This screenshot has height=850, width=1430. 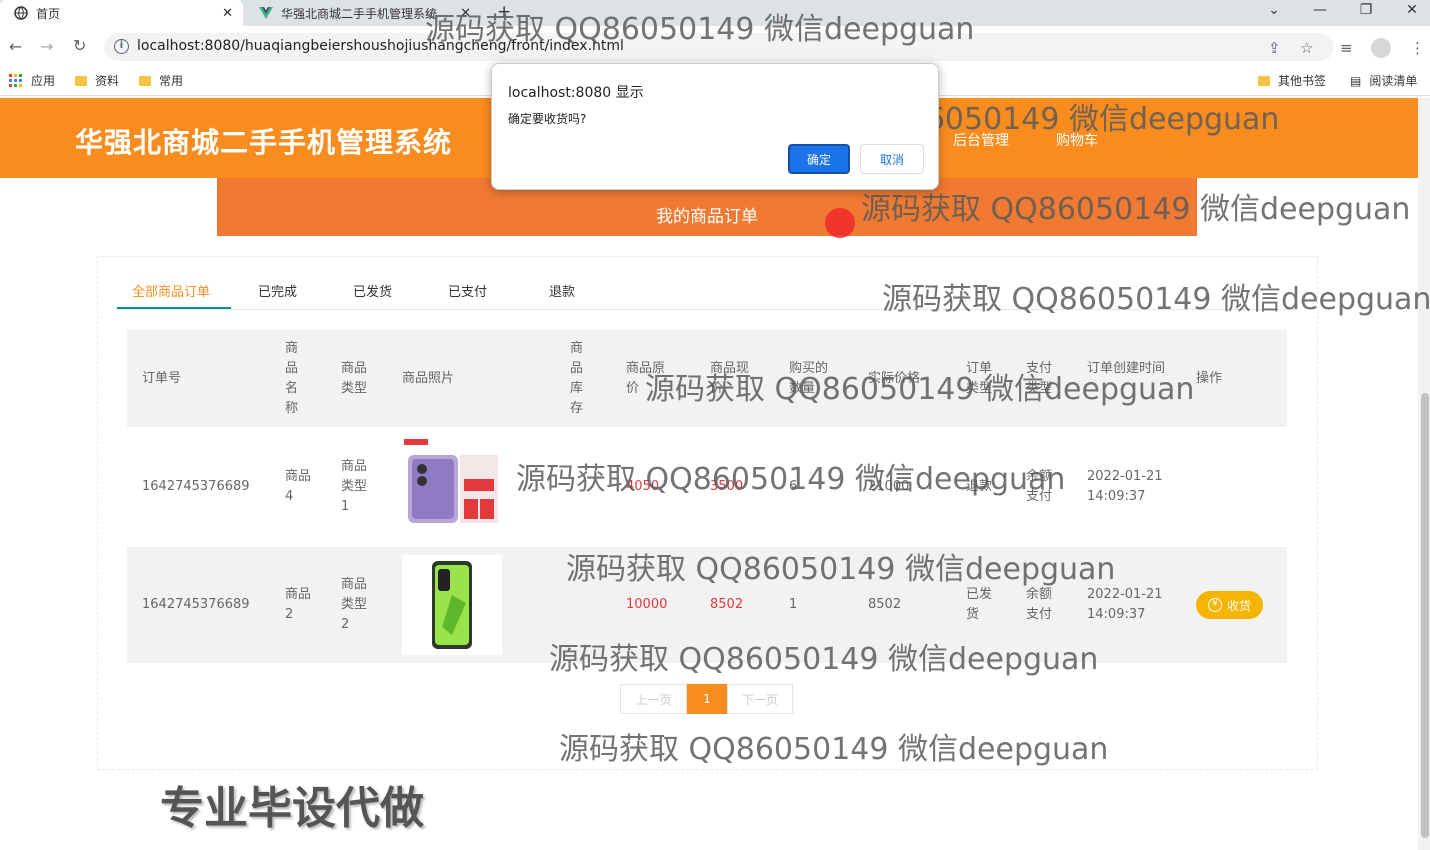 I want to click on dialog-message: 确定要收货吗?, so click(x=547, y=119).